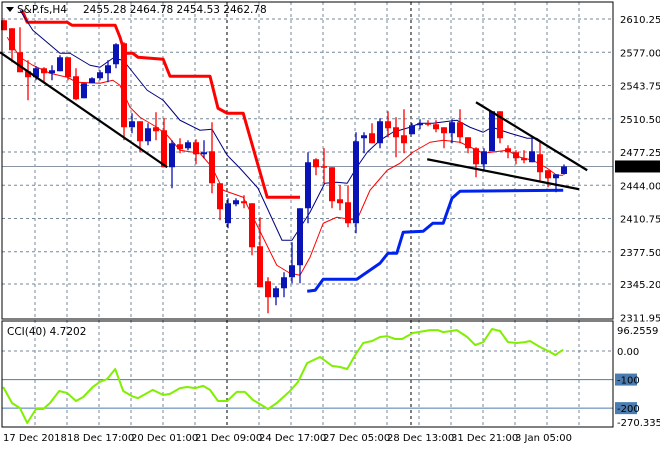 This screenshot has height=450, width=660. I want to click on time-axis-label: 27 Dec 05:00, so click(356, 438).